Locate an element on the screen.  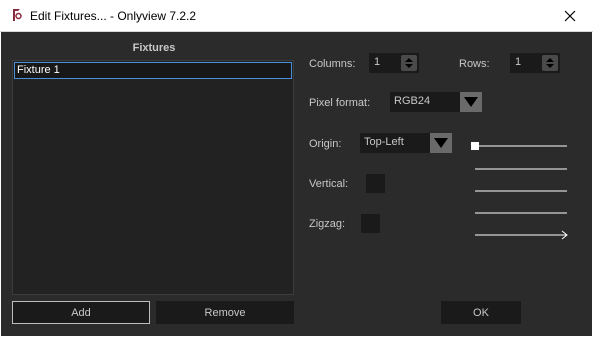
scan-order-preview is located at coordinates (519, 191).